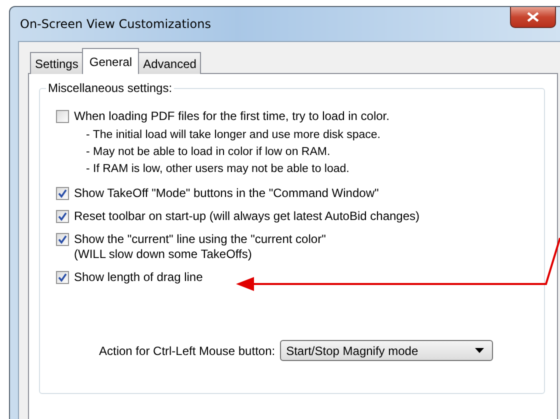 This screenshot has width=560, height=419. I want to click on tab: General, so click(111, 61).